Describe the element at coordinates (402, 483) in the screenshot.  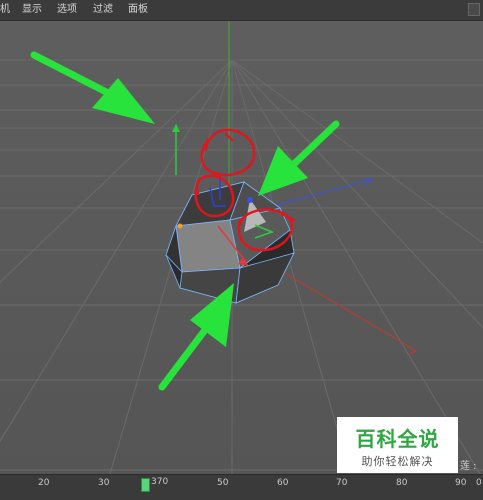
I see `tick-label: 80` at that location.